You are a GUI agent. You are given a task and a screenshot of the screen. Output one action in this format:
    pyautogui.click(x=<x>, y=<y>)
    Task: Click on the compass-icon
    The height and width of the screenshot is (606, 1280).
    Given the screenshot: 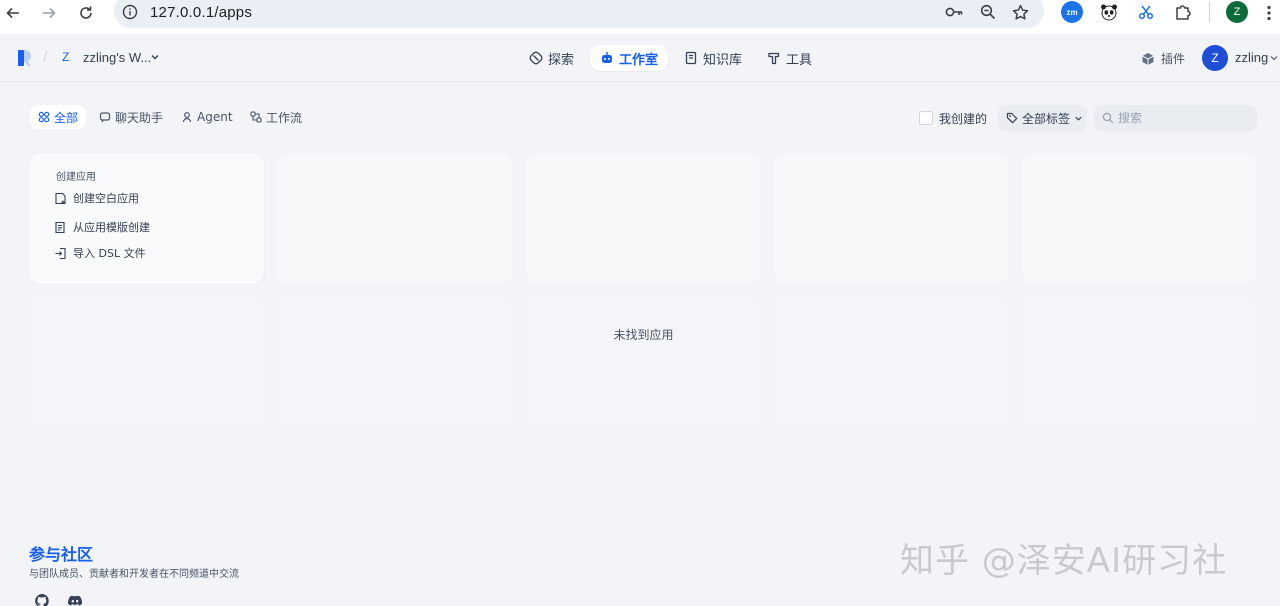 What is the action you would take?
    pyautogui.click(x=536, y=58)
    